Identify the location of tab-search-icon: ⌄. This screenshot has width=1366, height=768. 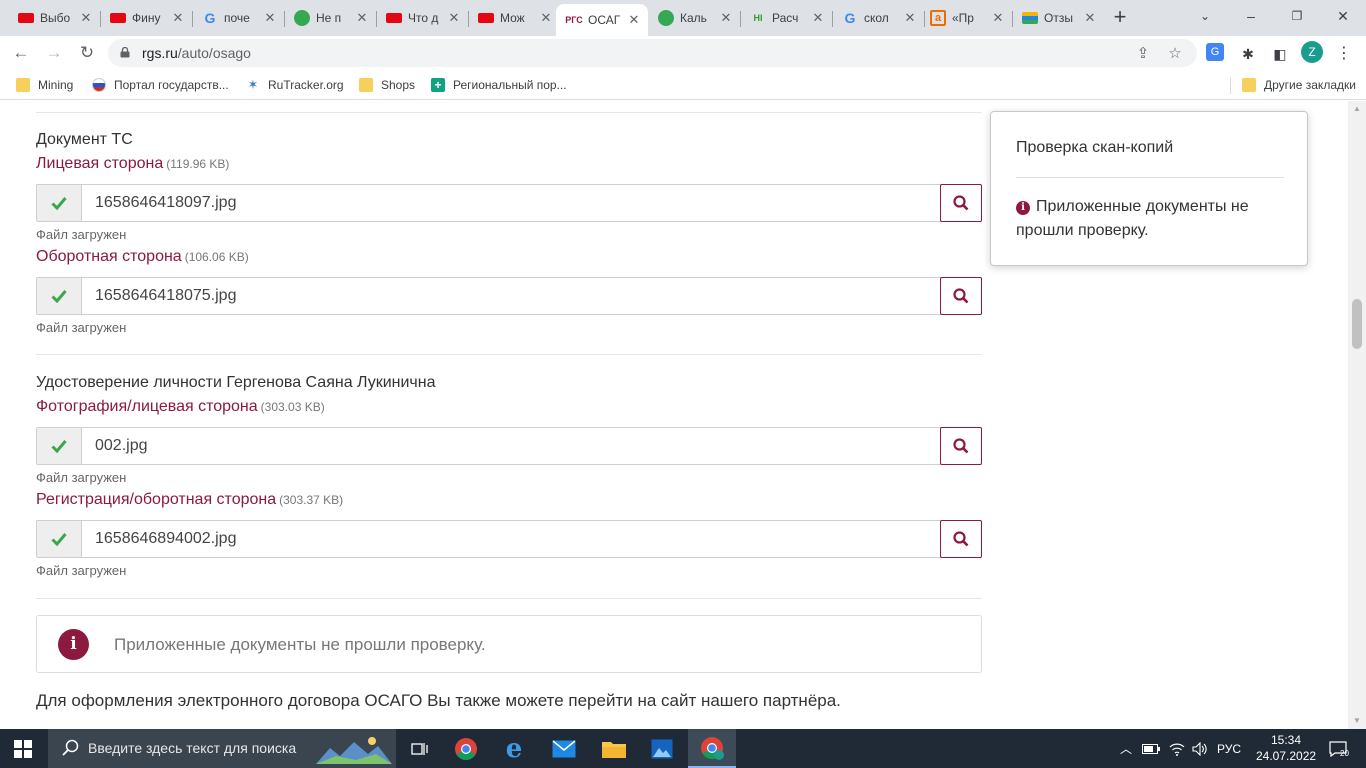
(1205, 16).